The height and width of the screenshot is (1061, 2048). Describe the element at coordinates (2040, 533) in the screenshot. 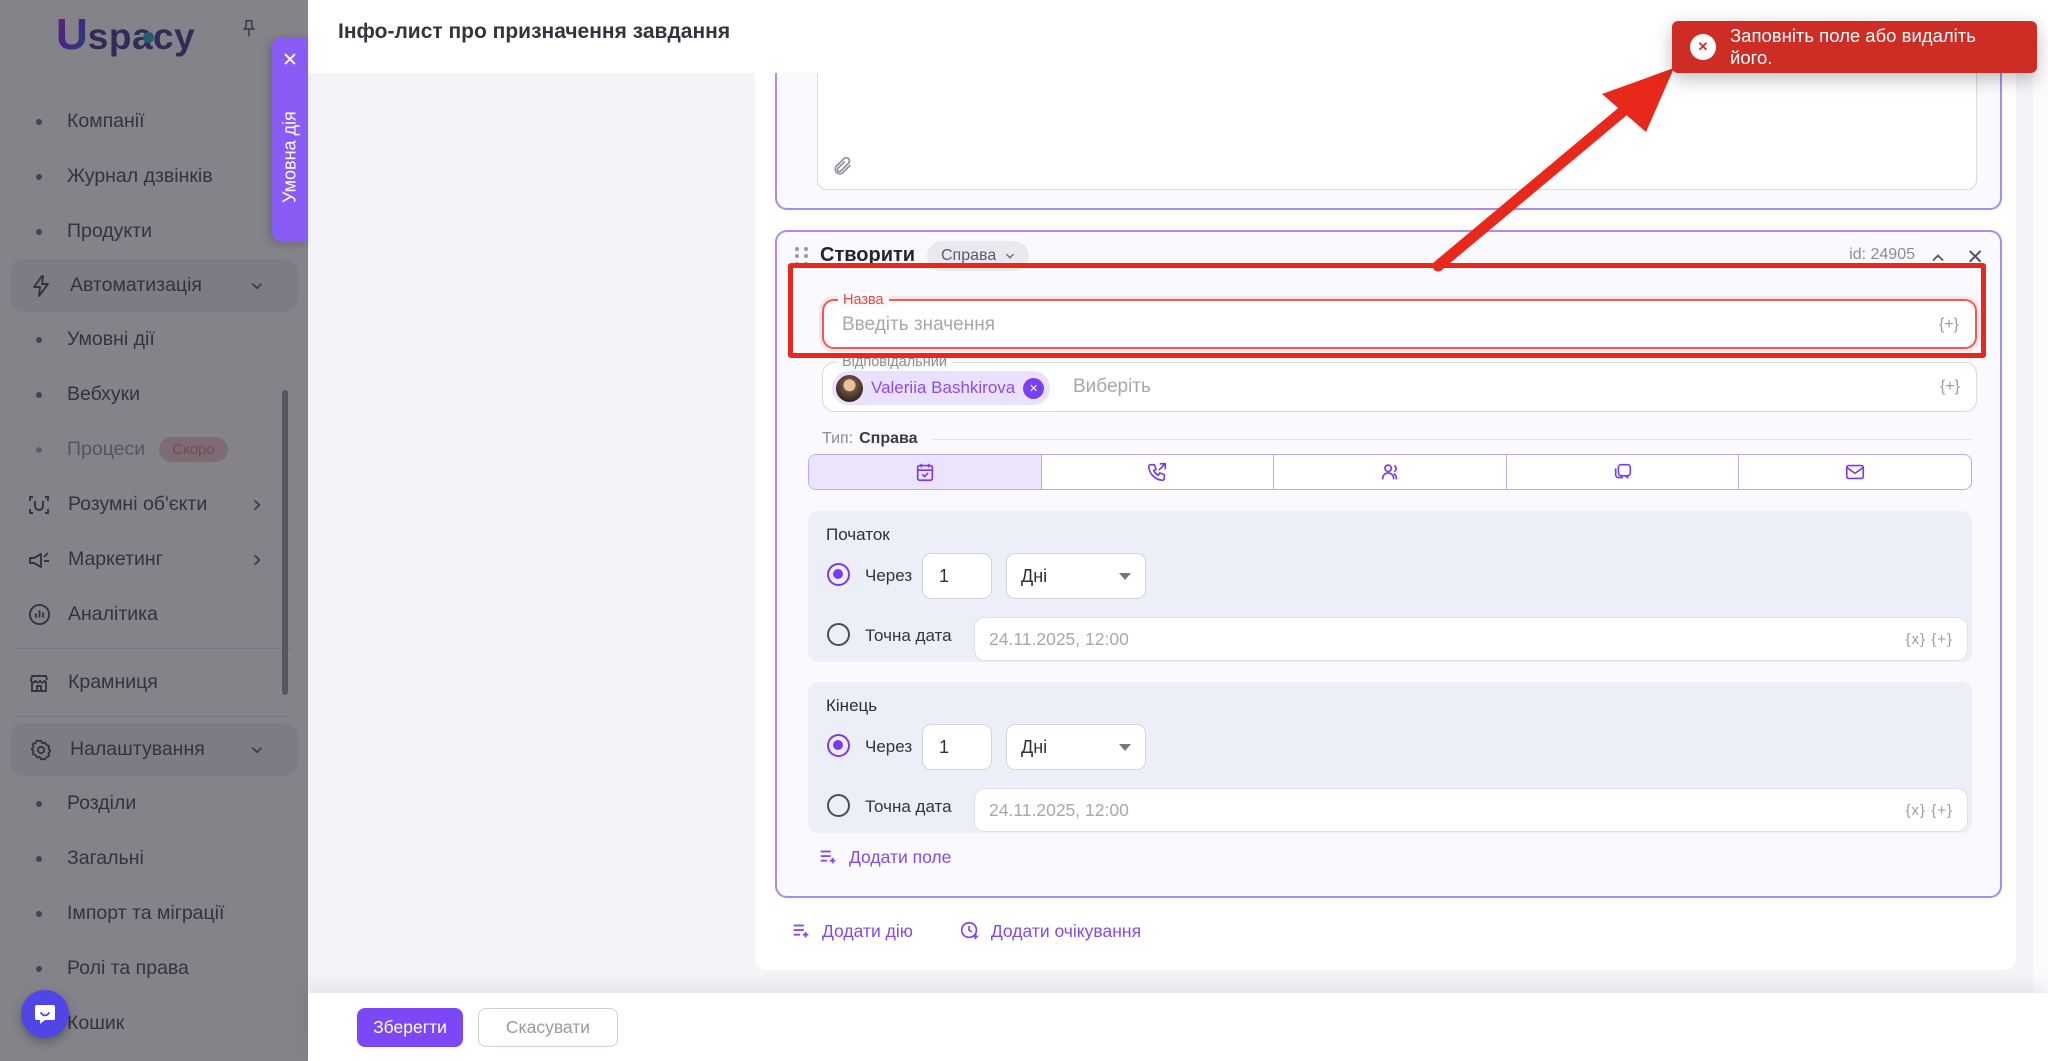

I see `canvas-scroll-area` at that location.